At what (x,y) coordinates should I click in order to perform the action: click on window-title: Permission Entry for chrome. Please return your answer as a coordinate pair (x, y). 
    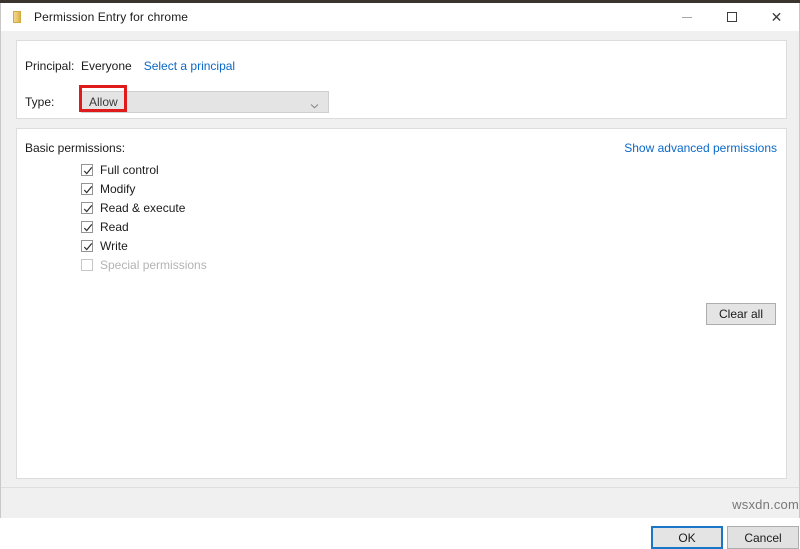
    Looking at the image, I should click on (111, 17).